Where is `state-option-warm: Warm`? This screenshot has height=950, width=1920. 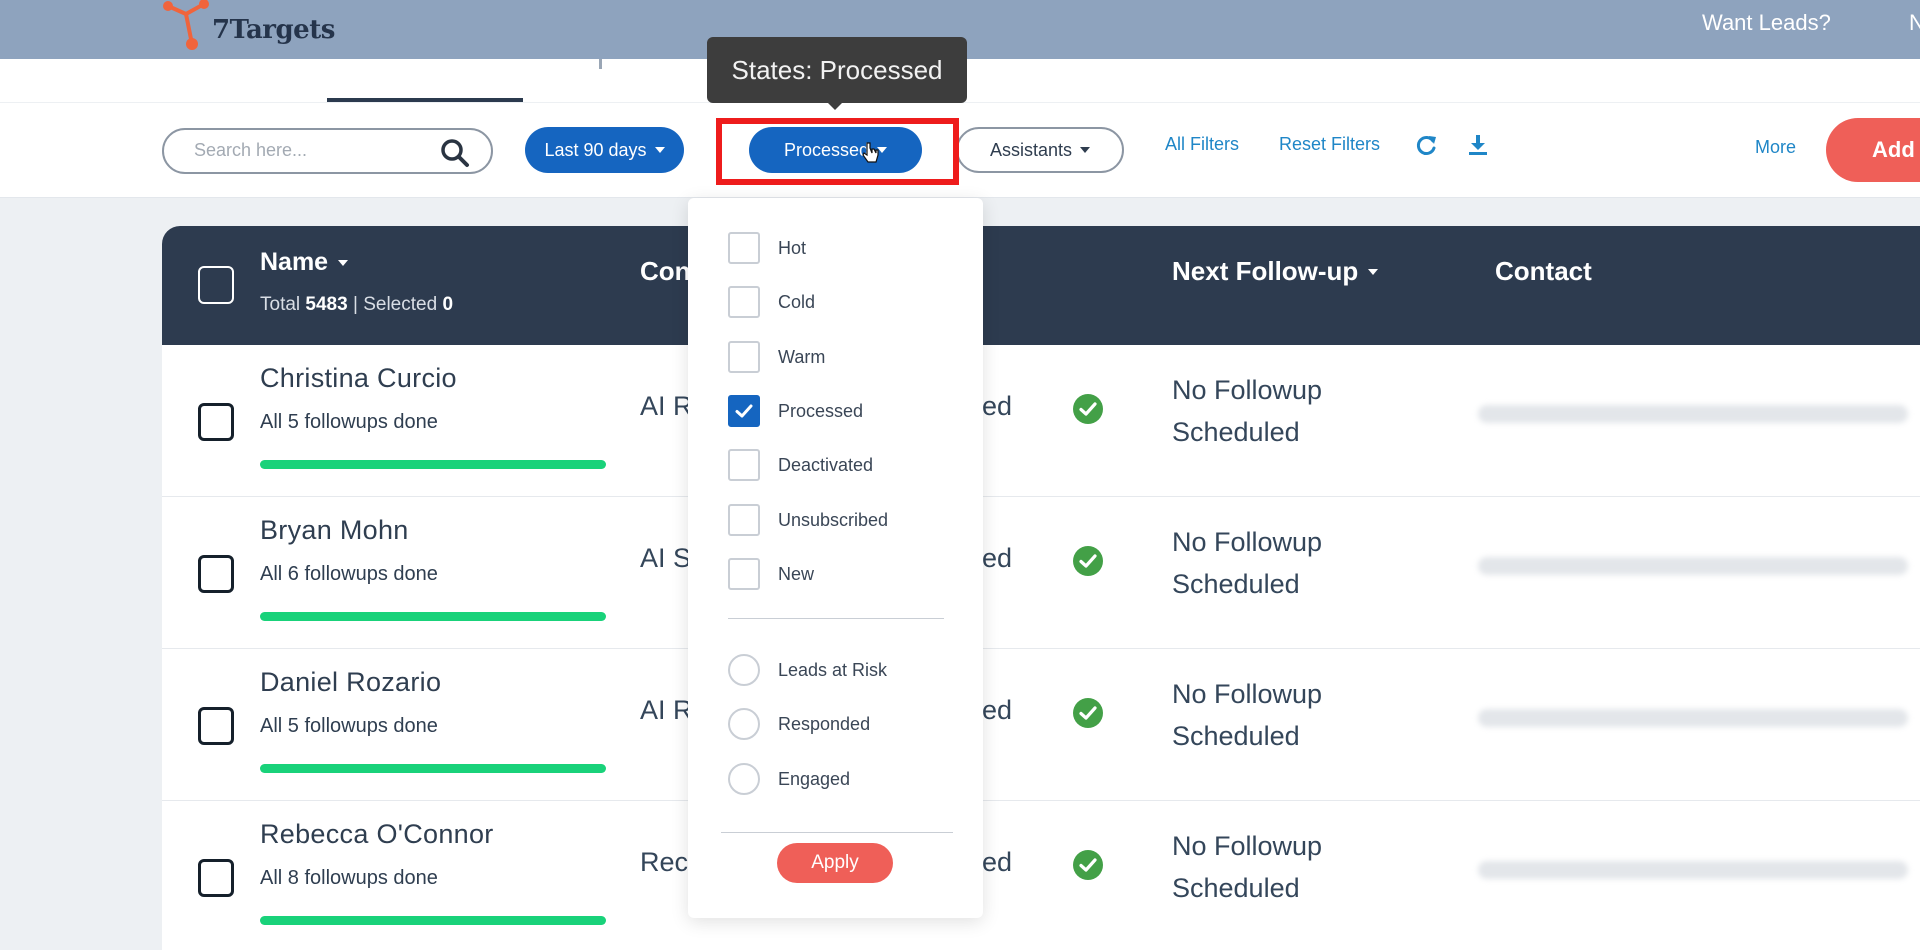 state-option-warm: Warm is located at coordinates (776, 357).